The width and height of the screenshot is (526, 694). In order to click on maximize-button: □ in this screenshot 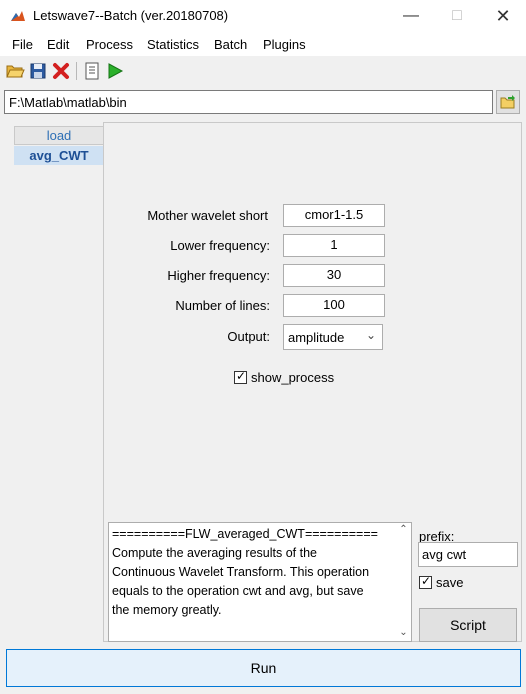, I will do `click(457, 16)`.